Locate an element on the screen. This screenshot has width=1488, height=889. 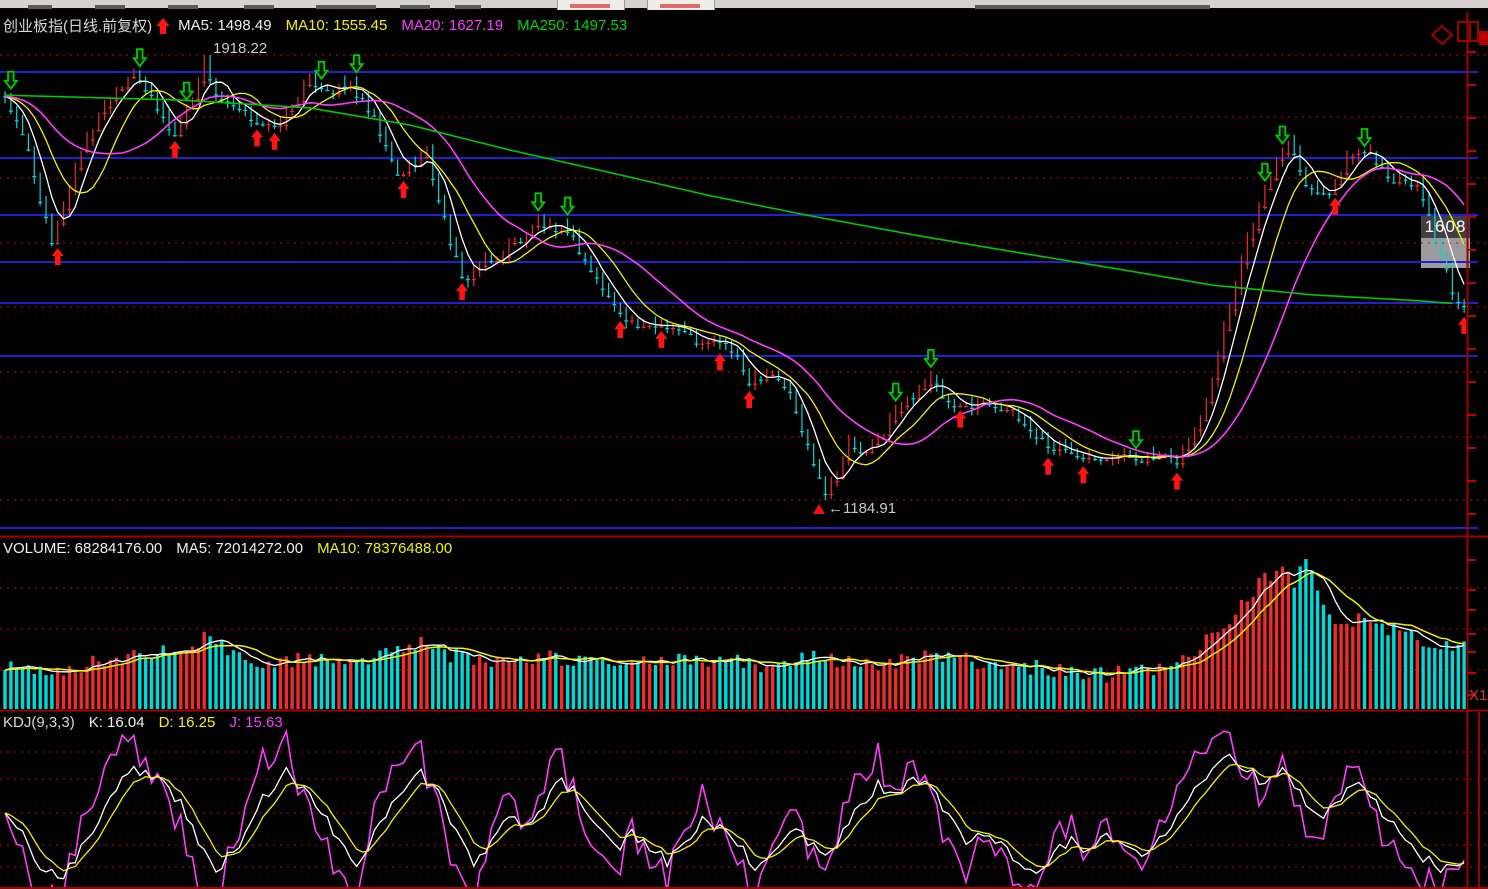
kdj-label: KDJ(9,3,3) is located at coordinates (39, 722).